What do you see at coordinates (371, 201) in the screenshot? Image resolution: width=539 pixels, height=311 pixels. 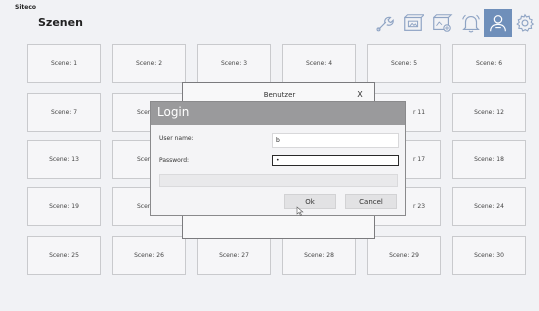 I see `cancel-button: Cancel` at bounding box center [371, 201].